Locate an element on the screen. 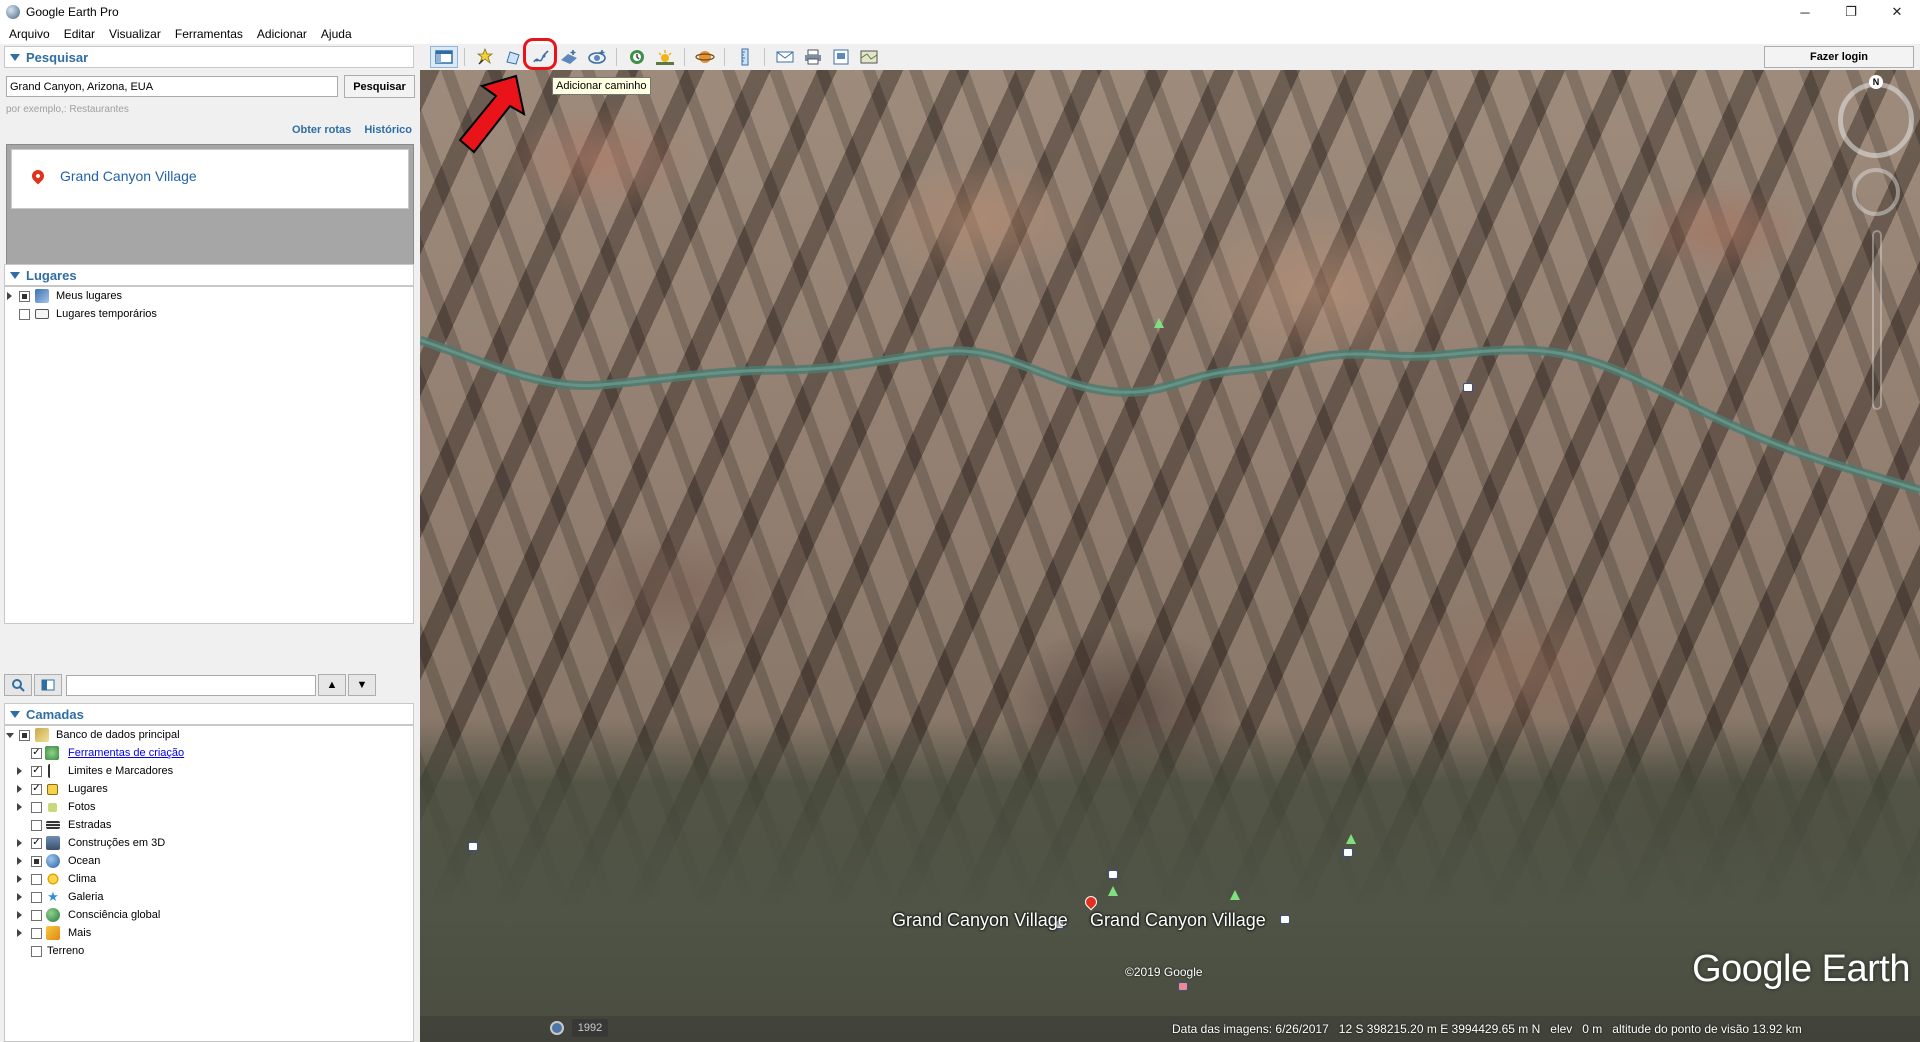 The height and width of the screenshot is (1042, 1920). places-panel-header: Lugares is located at coordinates (209, 275).